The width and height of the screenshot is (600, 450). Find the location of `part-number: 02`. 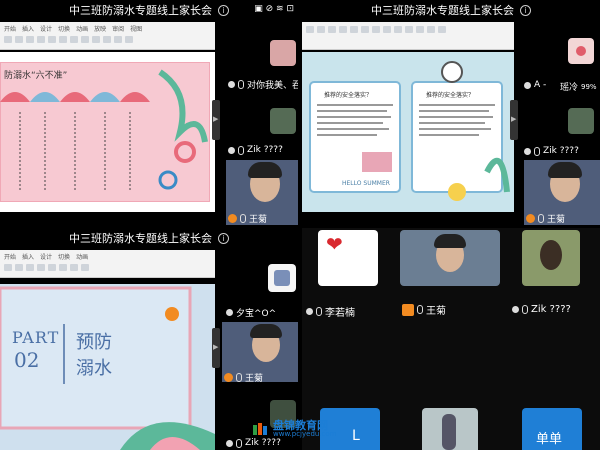

part-number: 02 is located at coordinates (27, 360).